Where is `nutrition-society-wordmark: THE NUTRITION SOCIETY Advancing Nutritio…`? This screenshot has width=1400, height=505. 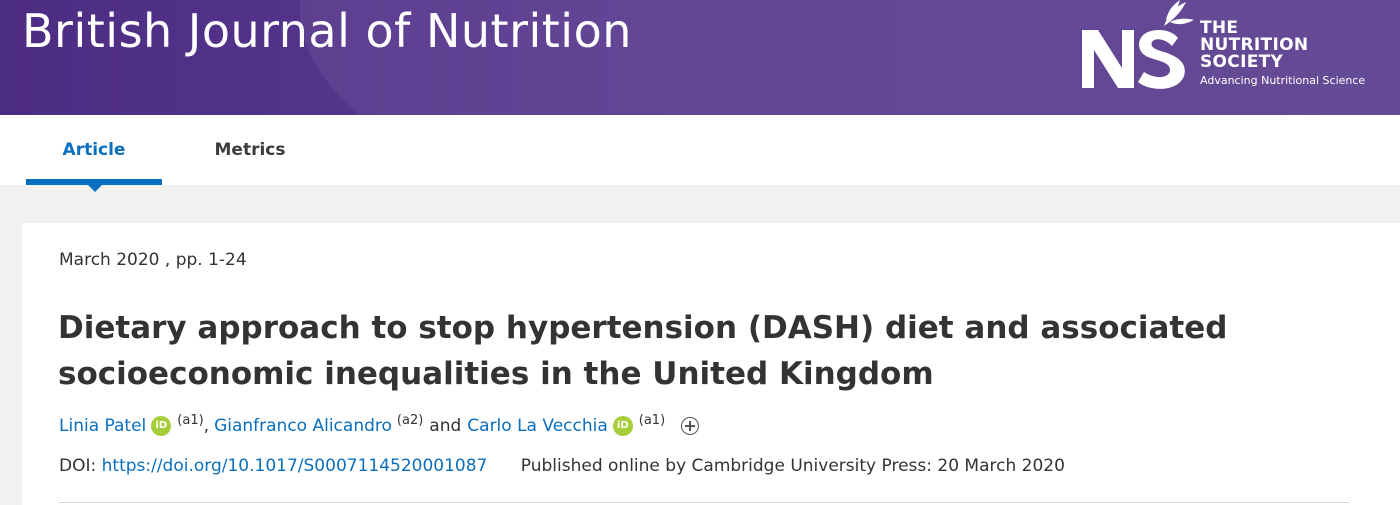
nutrition-society-wordmark: THE NUTRITION SOCIETY Advancing Nutritio… is located at coordinates (1282, 54).